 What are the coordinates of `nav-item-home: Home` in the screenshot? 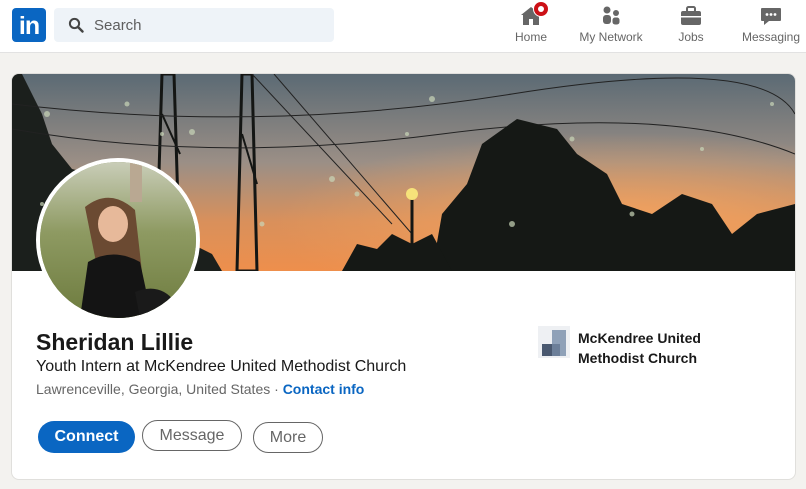 It's located at (531, 25).